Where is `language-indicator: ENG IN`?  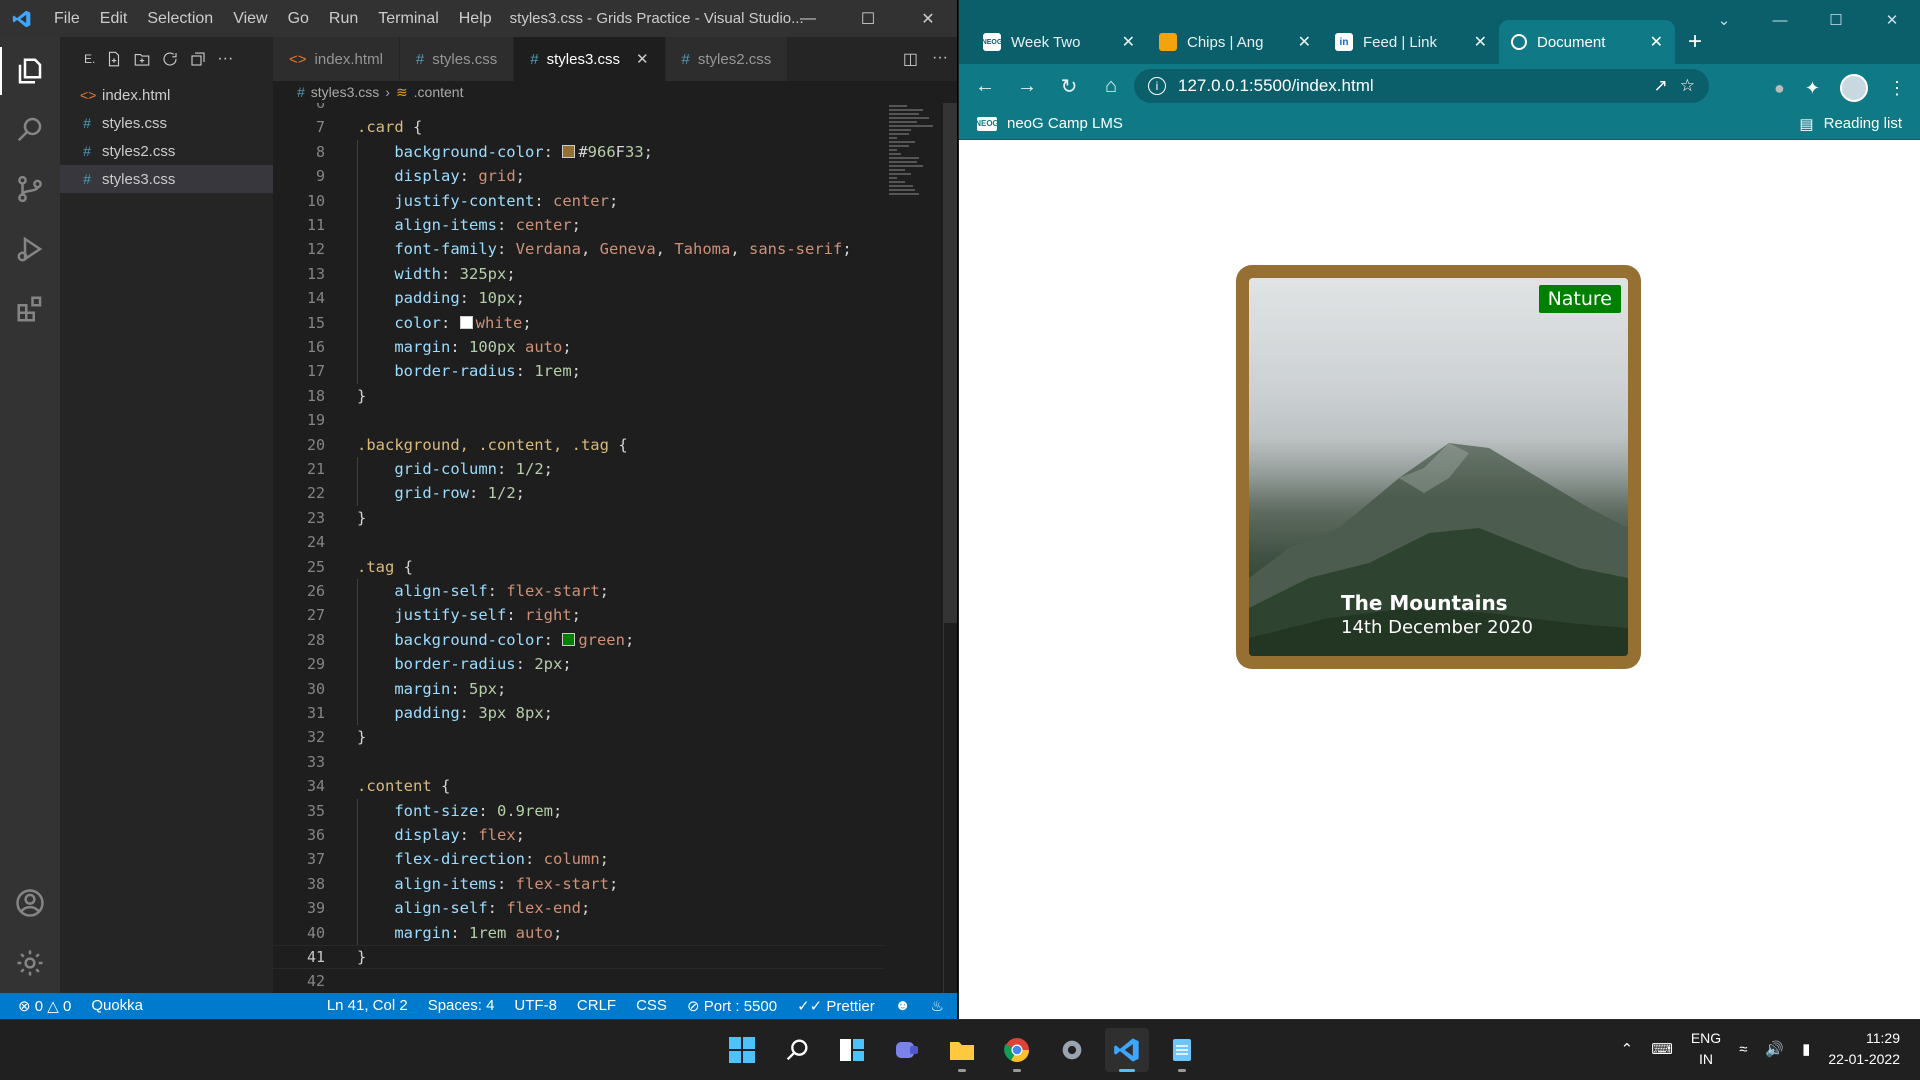
language-indicator: ENG IN is located at coordinates (1706, 1049).